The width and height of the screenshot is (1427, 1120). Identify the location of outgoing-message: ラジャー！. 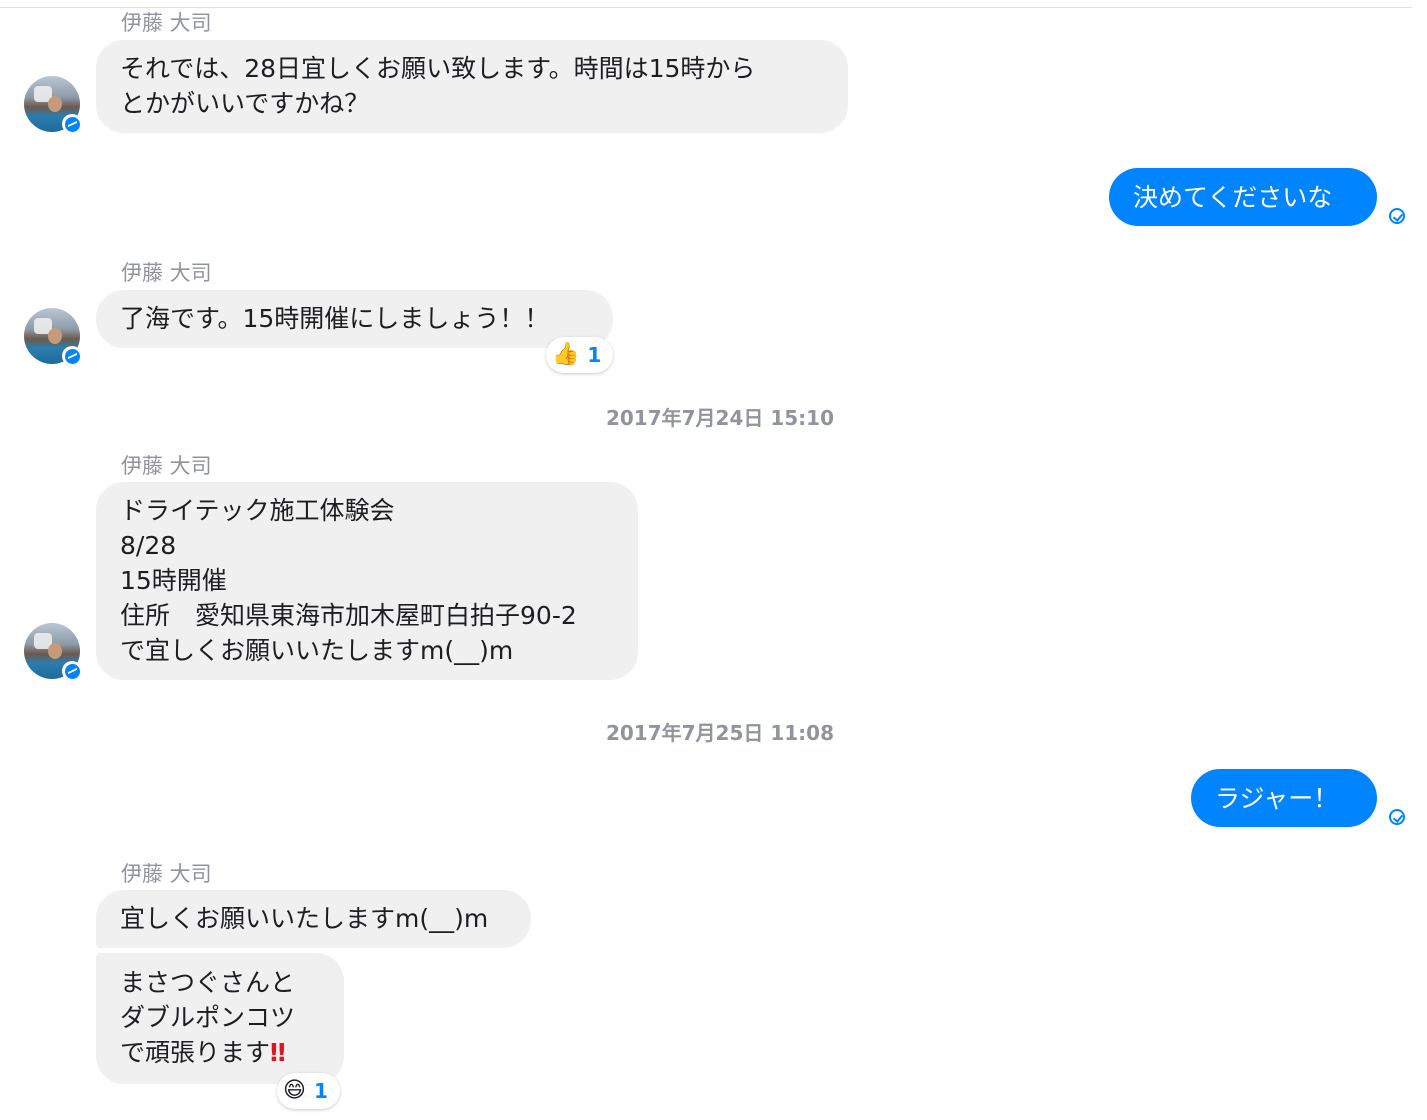
(1284, 798).